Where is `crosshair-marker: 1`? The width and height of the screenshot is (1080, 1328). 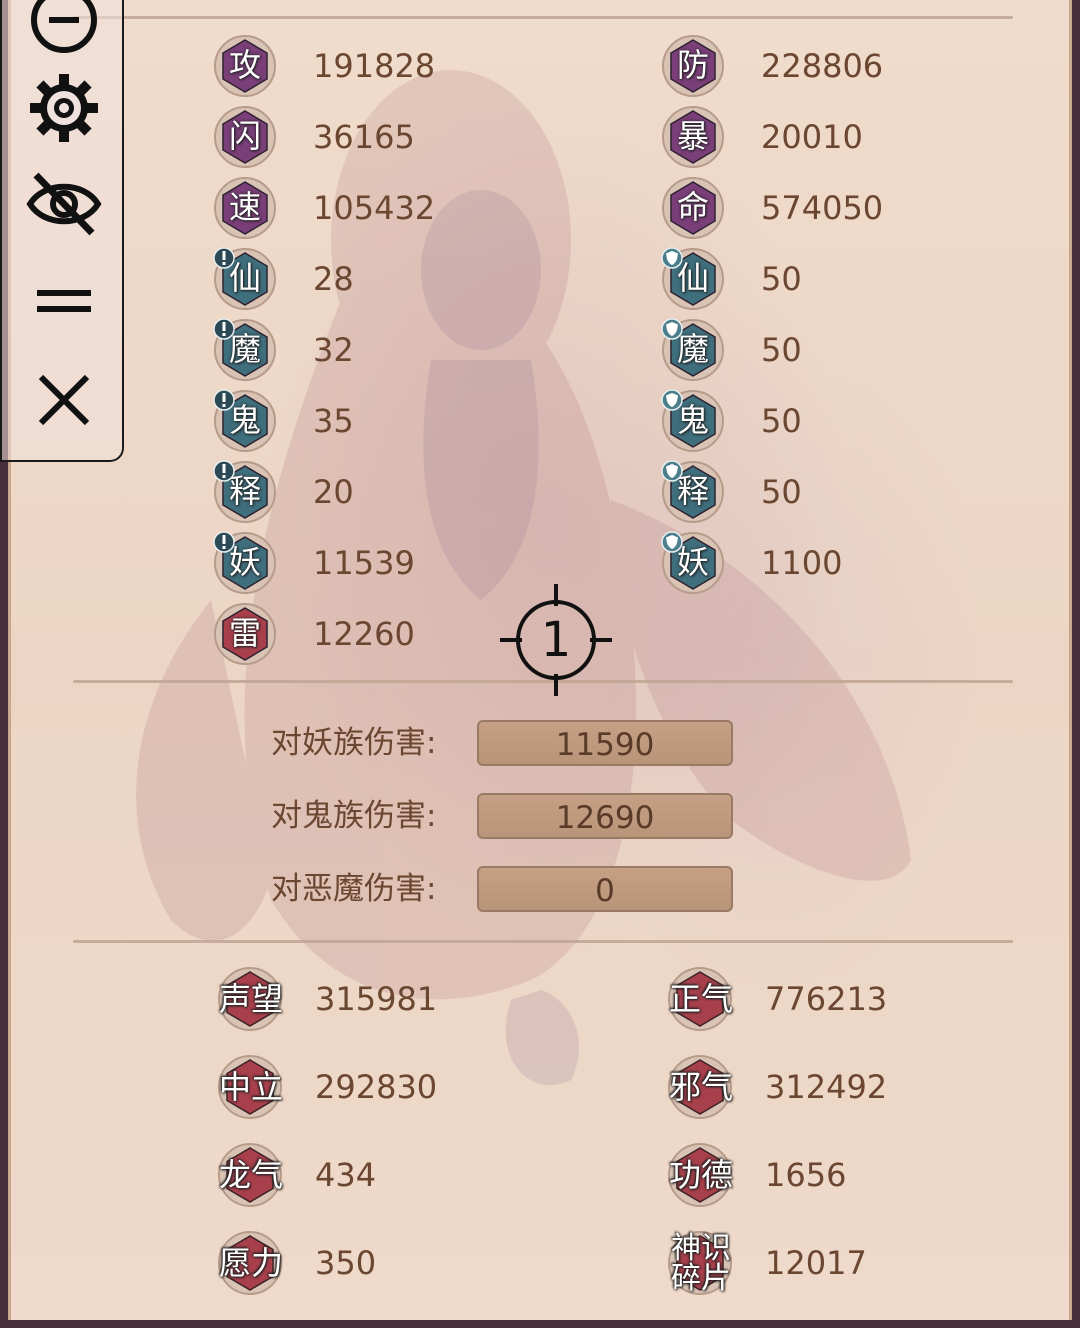 crosshair-marker: 1 is located at coordinates (556, 640).